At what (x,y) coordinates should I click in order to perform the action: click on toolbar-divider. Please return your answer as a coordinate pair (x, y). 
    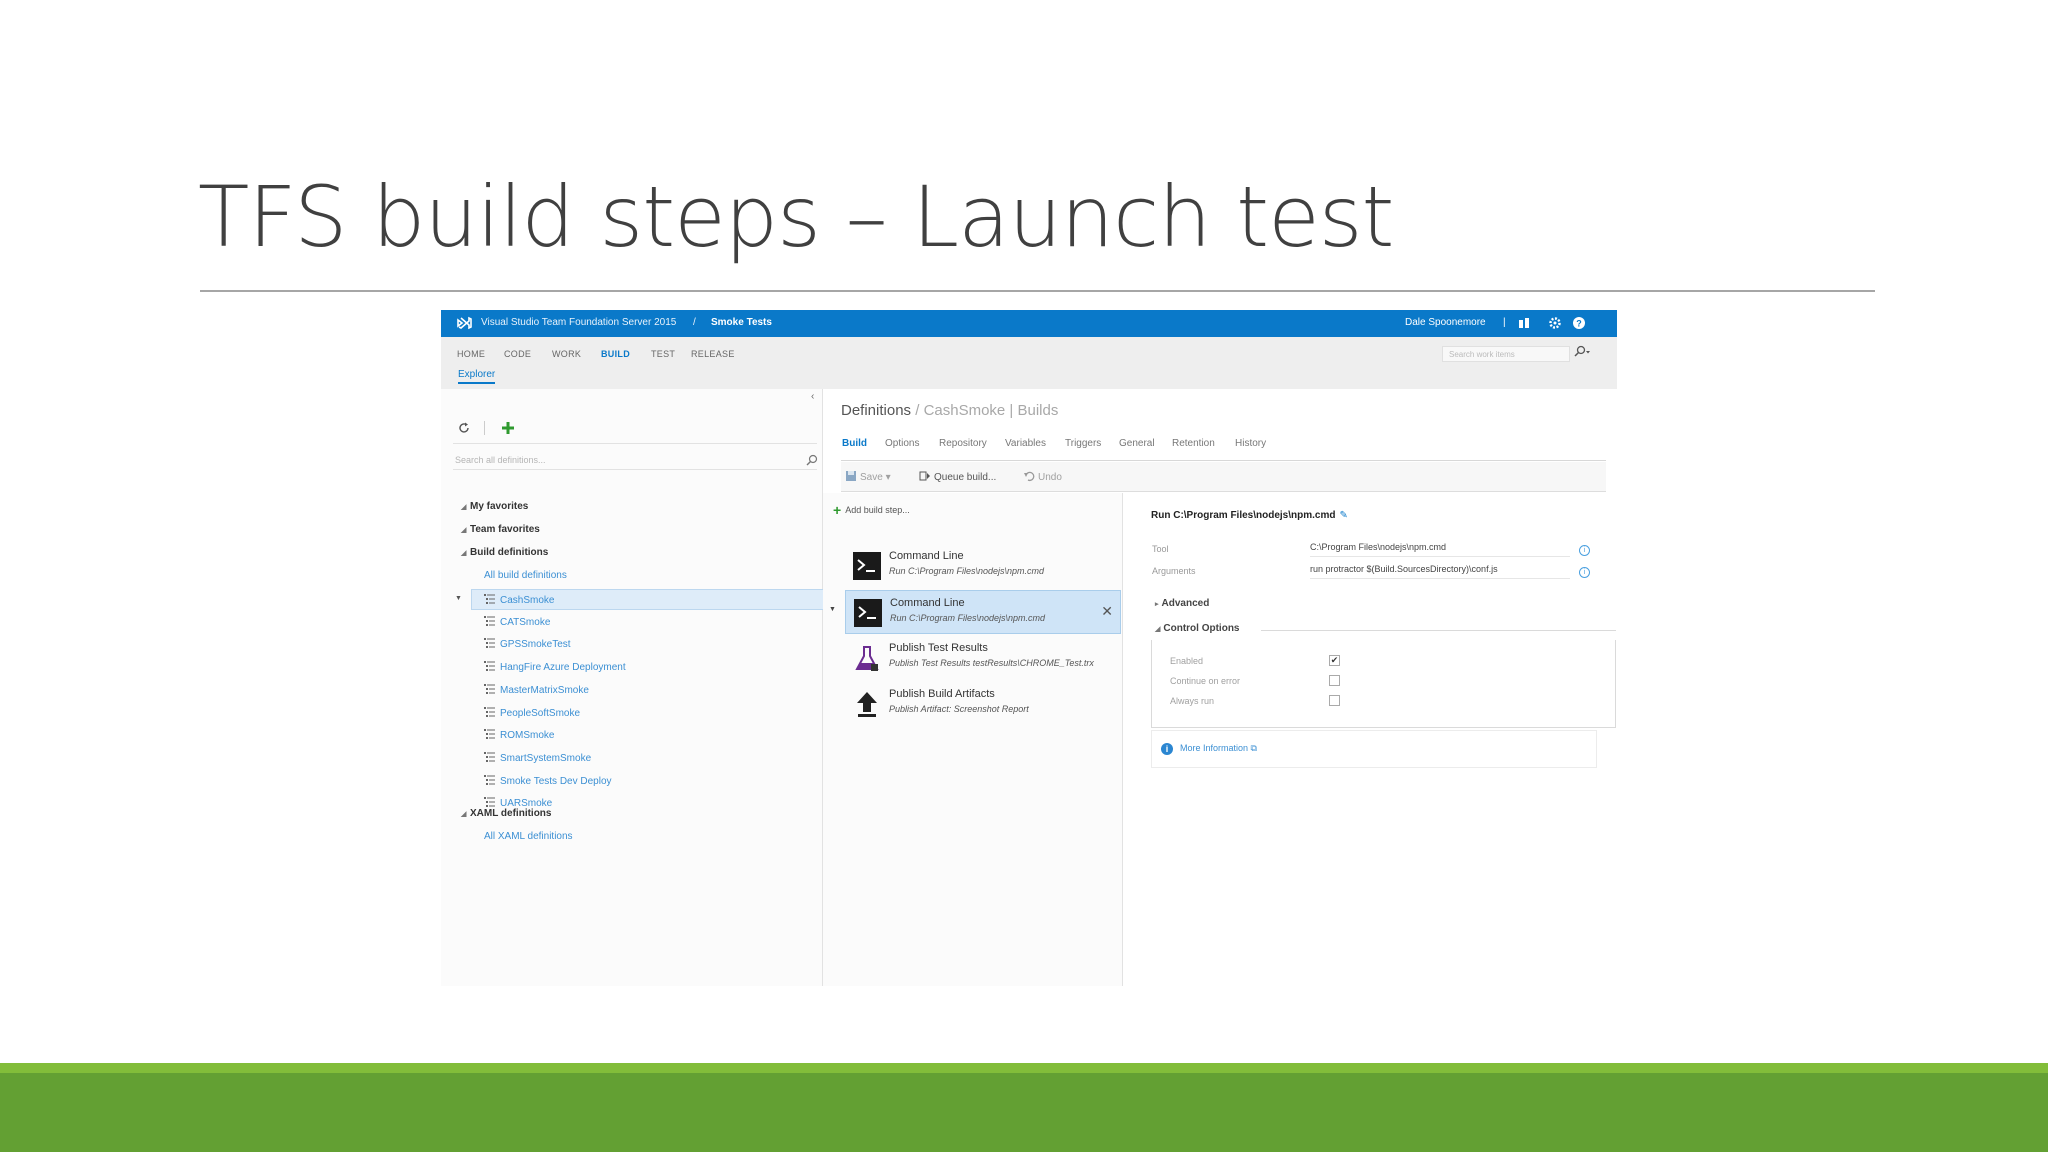
    Looking at the image, I should click on (484, 428).